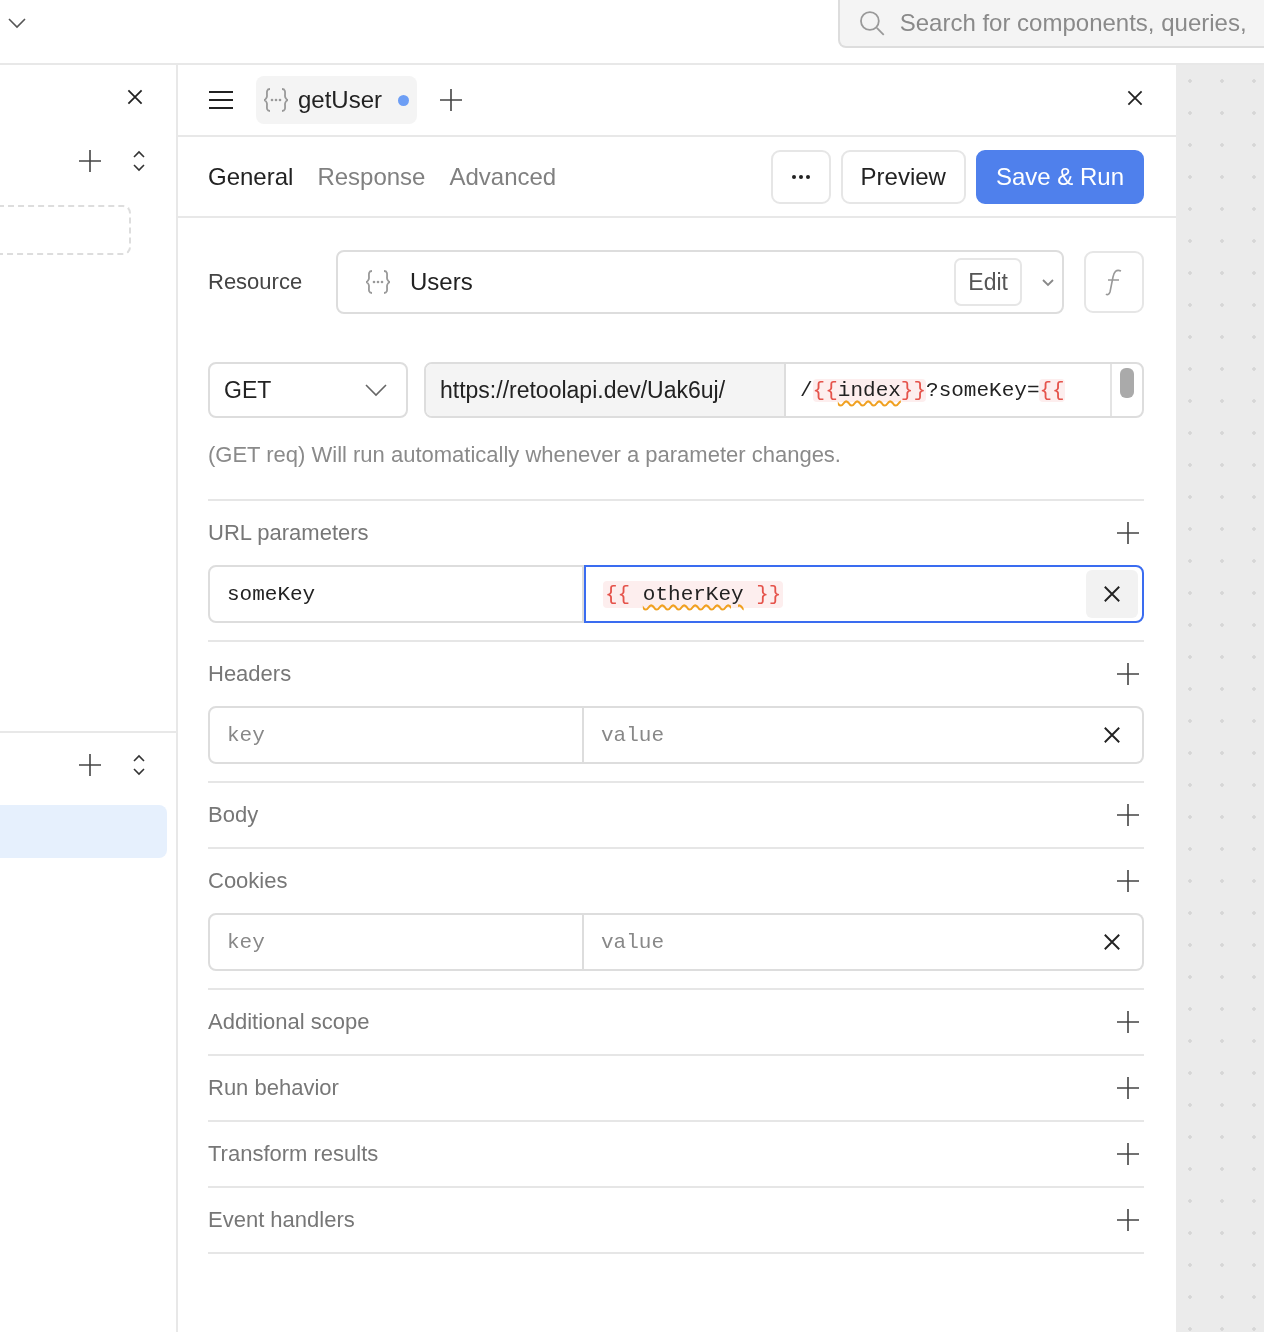 This screenshot has height=1332, width=1264. What do you see at coordinates (233, 815) in the screenshot?
I see `section-title: Body` at bounding box center [233, 815].